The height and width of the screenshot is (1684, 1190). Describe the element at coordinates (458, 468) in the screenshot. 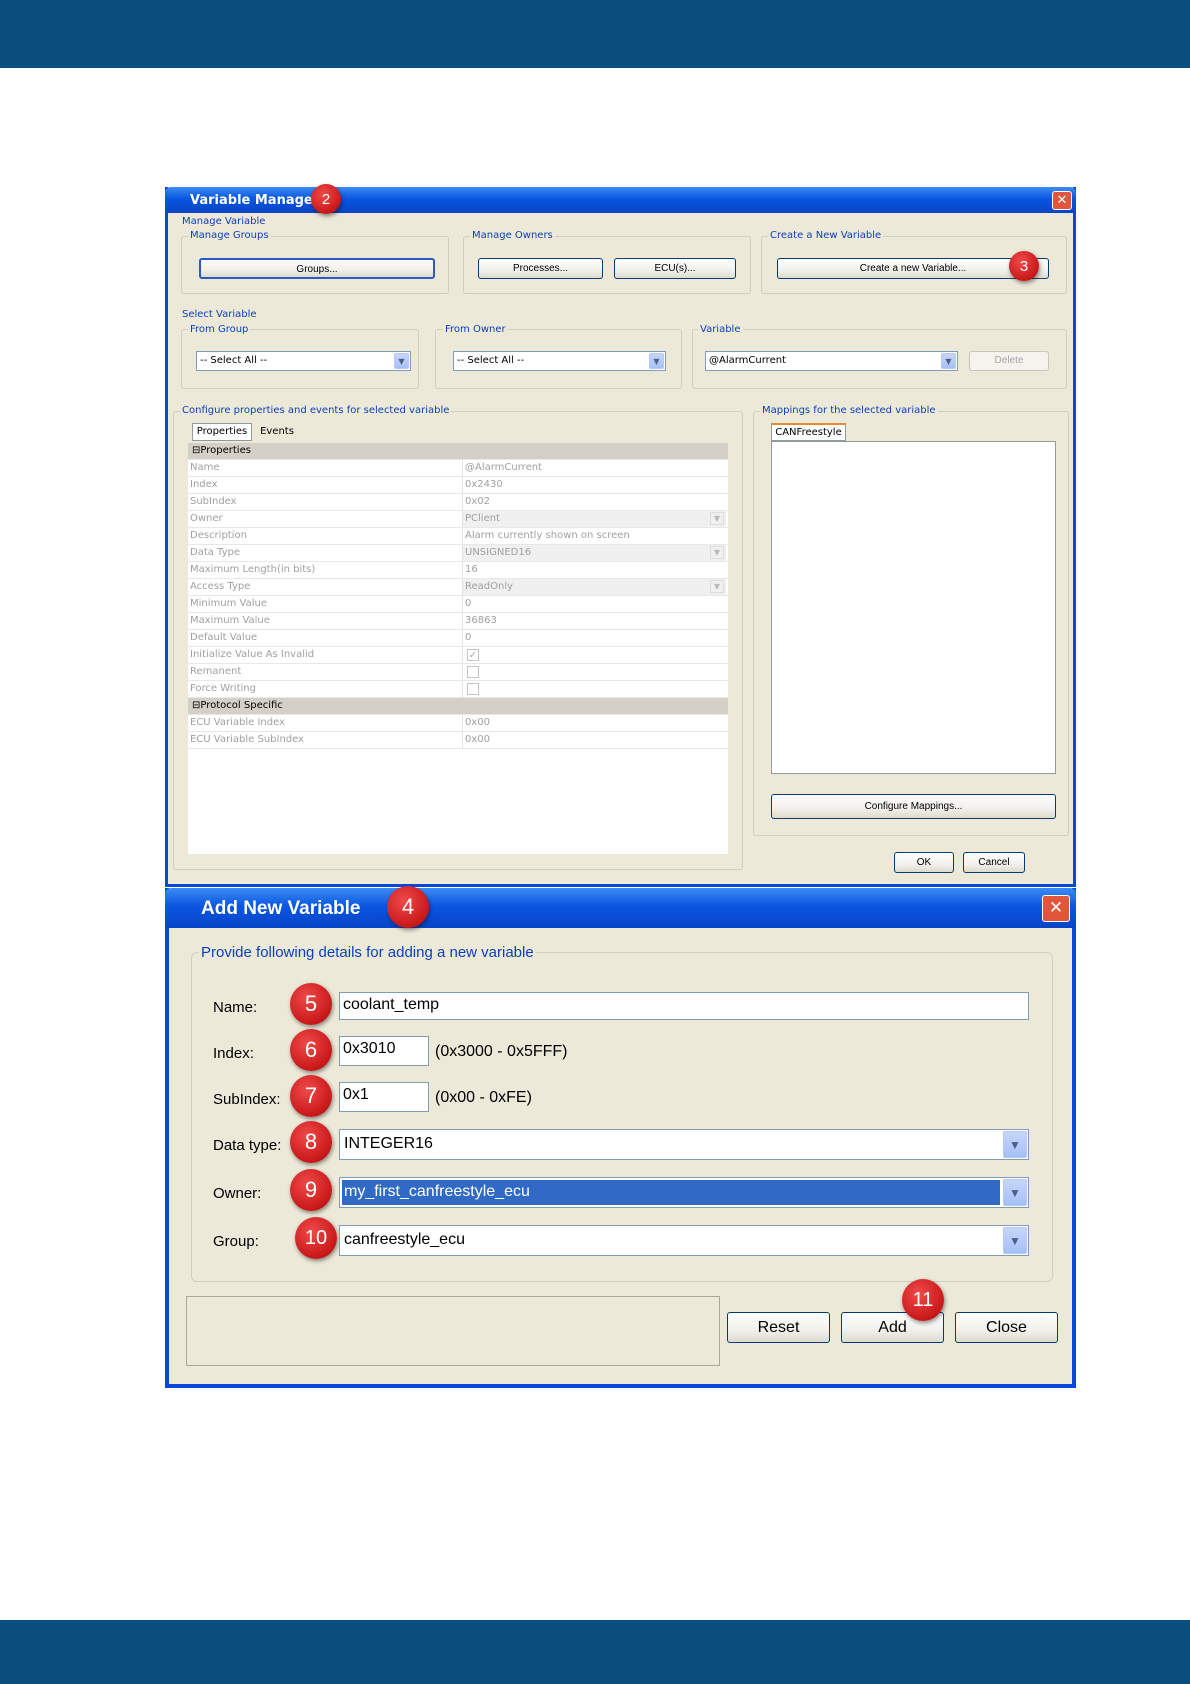

I see `property-row: Name @AlarmCurrent` at that location.